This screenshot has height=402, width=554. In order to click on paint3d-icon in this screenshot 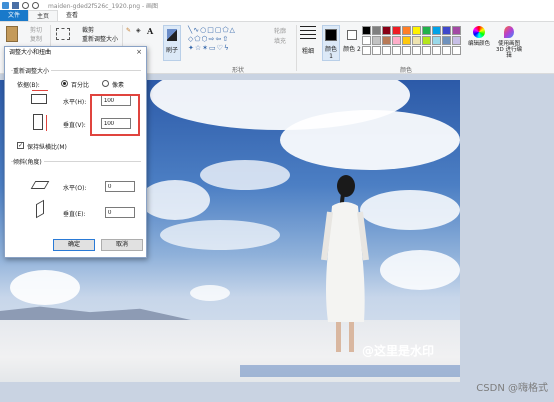, I will do `click(509, 32)`.